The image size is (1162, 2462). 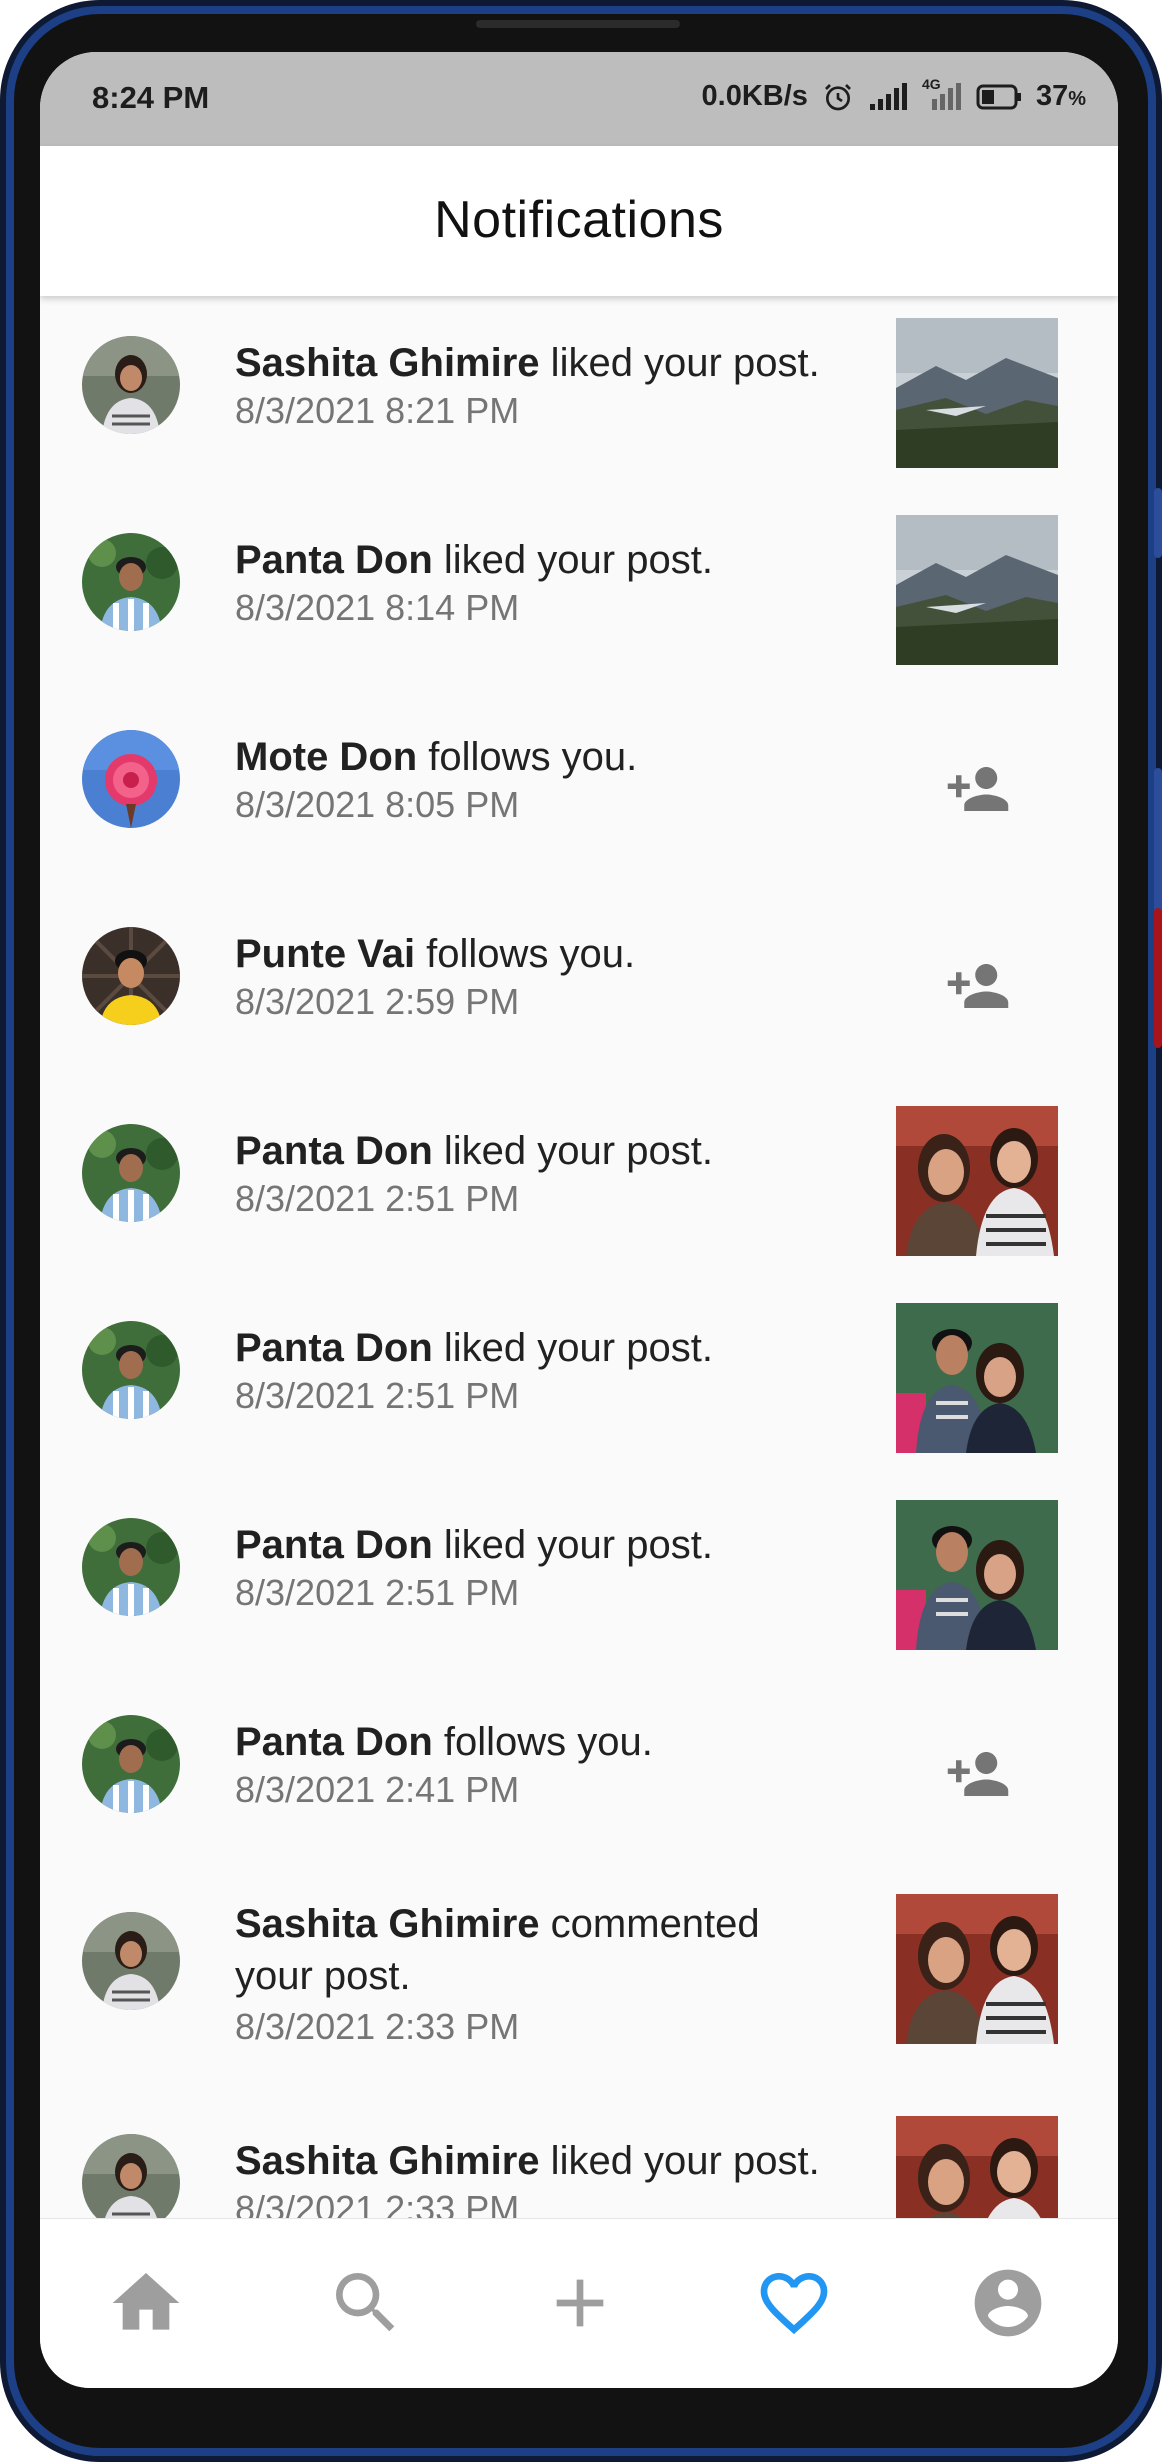 What do you see at coordinates (999, 97) in the screenshot?
I see `battery-icon` at bounding box center [999, 97].